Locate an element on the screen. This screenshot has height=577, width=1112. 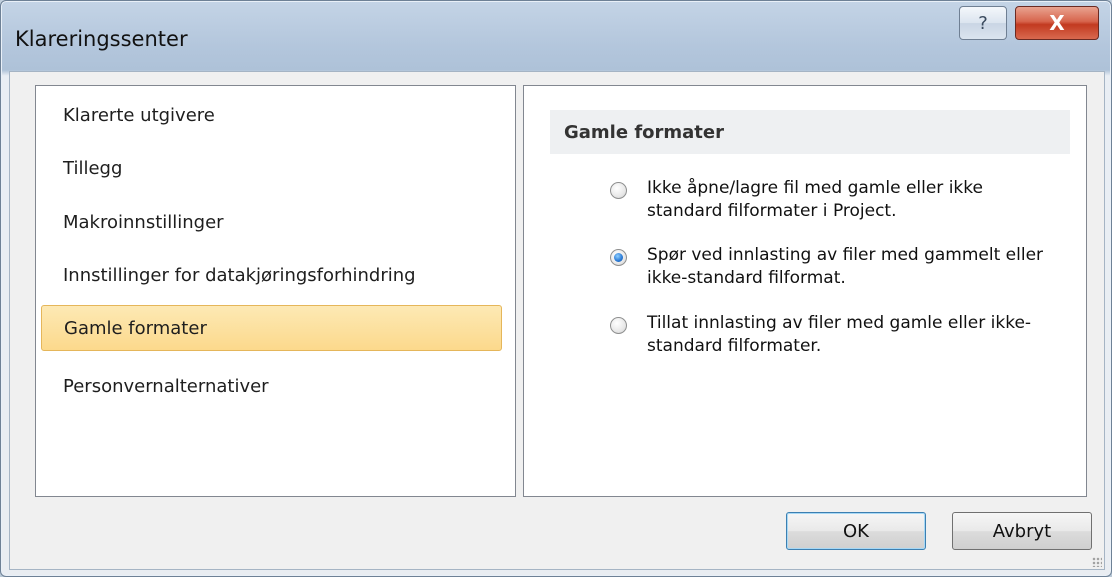
close-button: X is located at coordinates (1057, 23).